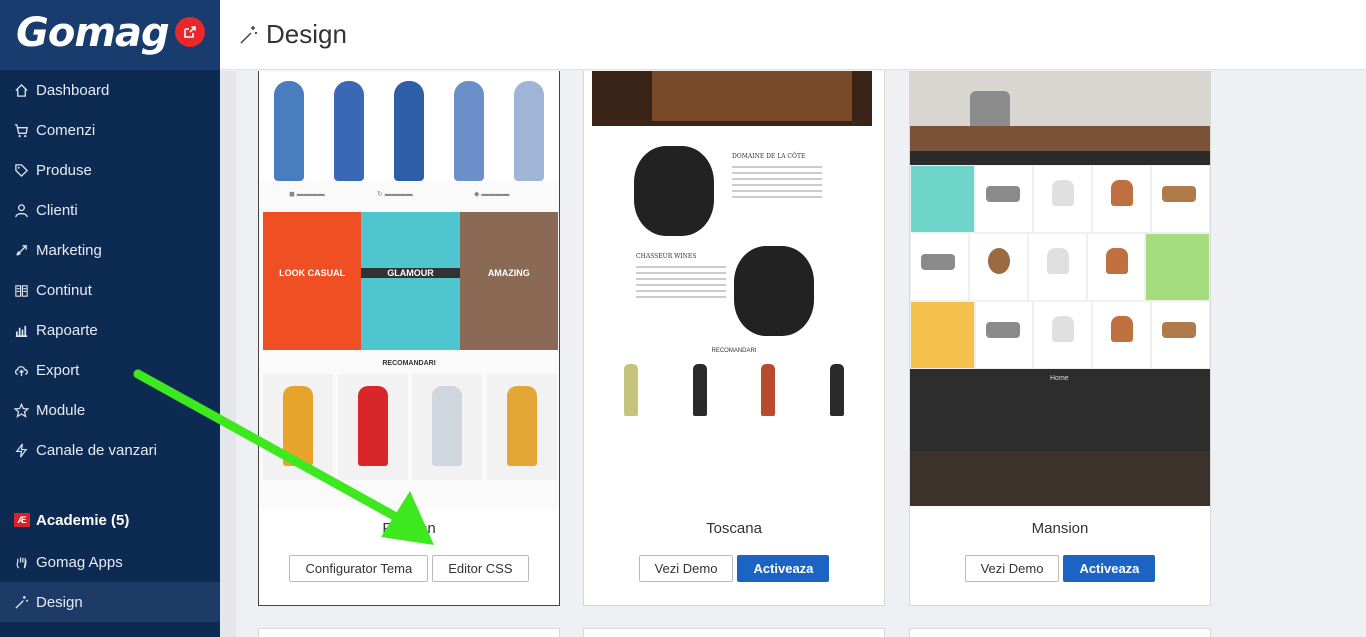 This screenshot has width=1366, height=637. I want to click on sidebar-item-canale-de-vanzari: Canale de vanzari, so click(110, 450).